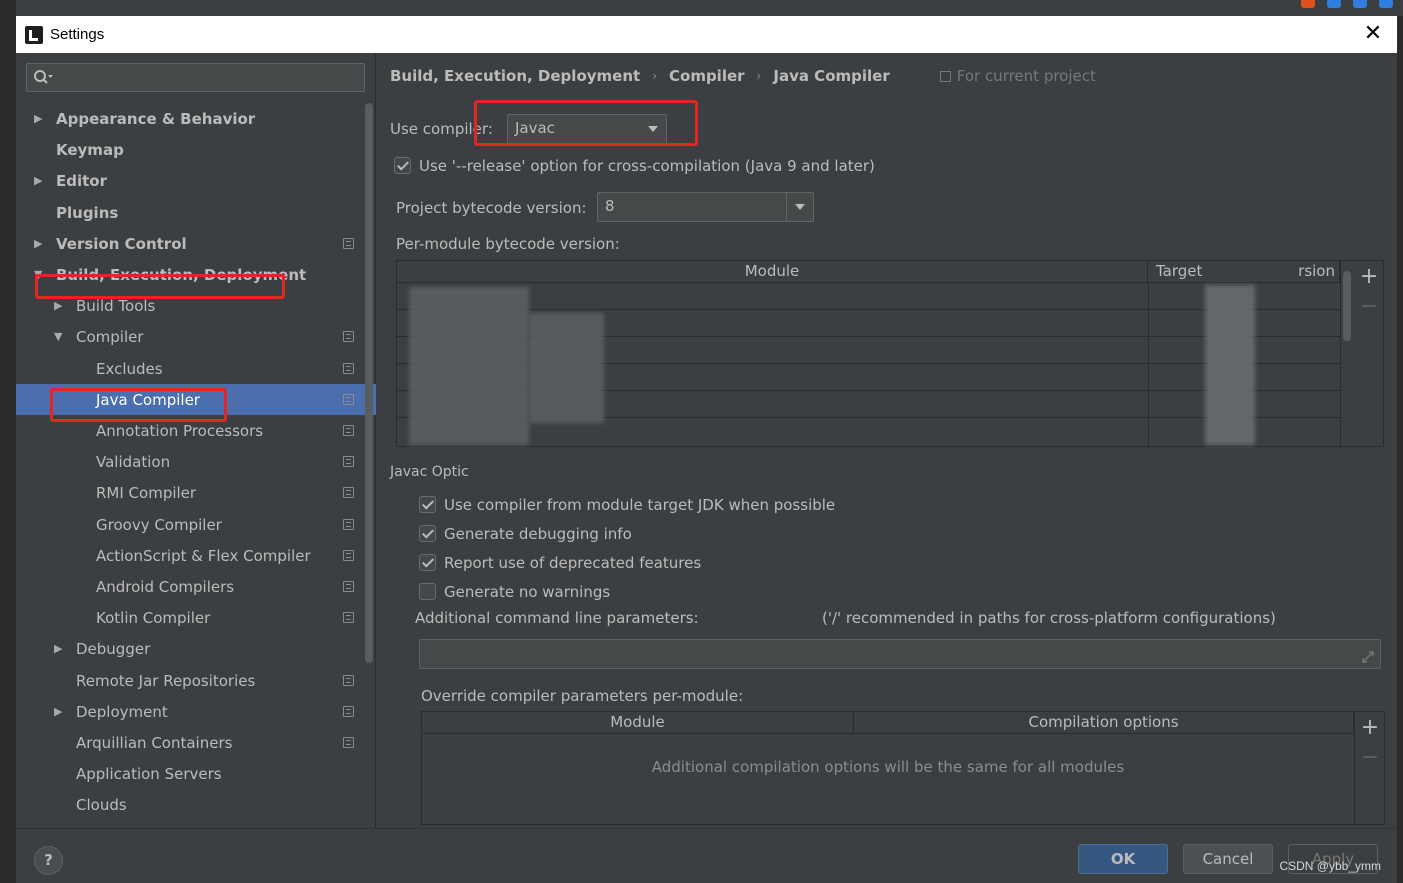  What do you see at coordinates (1334, 4) in the screenshot?
I see `translate-icon` at bounding box center [1334, 4].